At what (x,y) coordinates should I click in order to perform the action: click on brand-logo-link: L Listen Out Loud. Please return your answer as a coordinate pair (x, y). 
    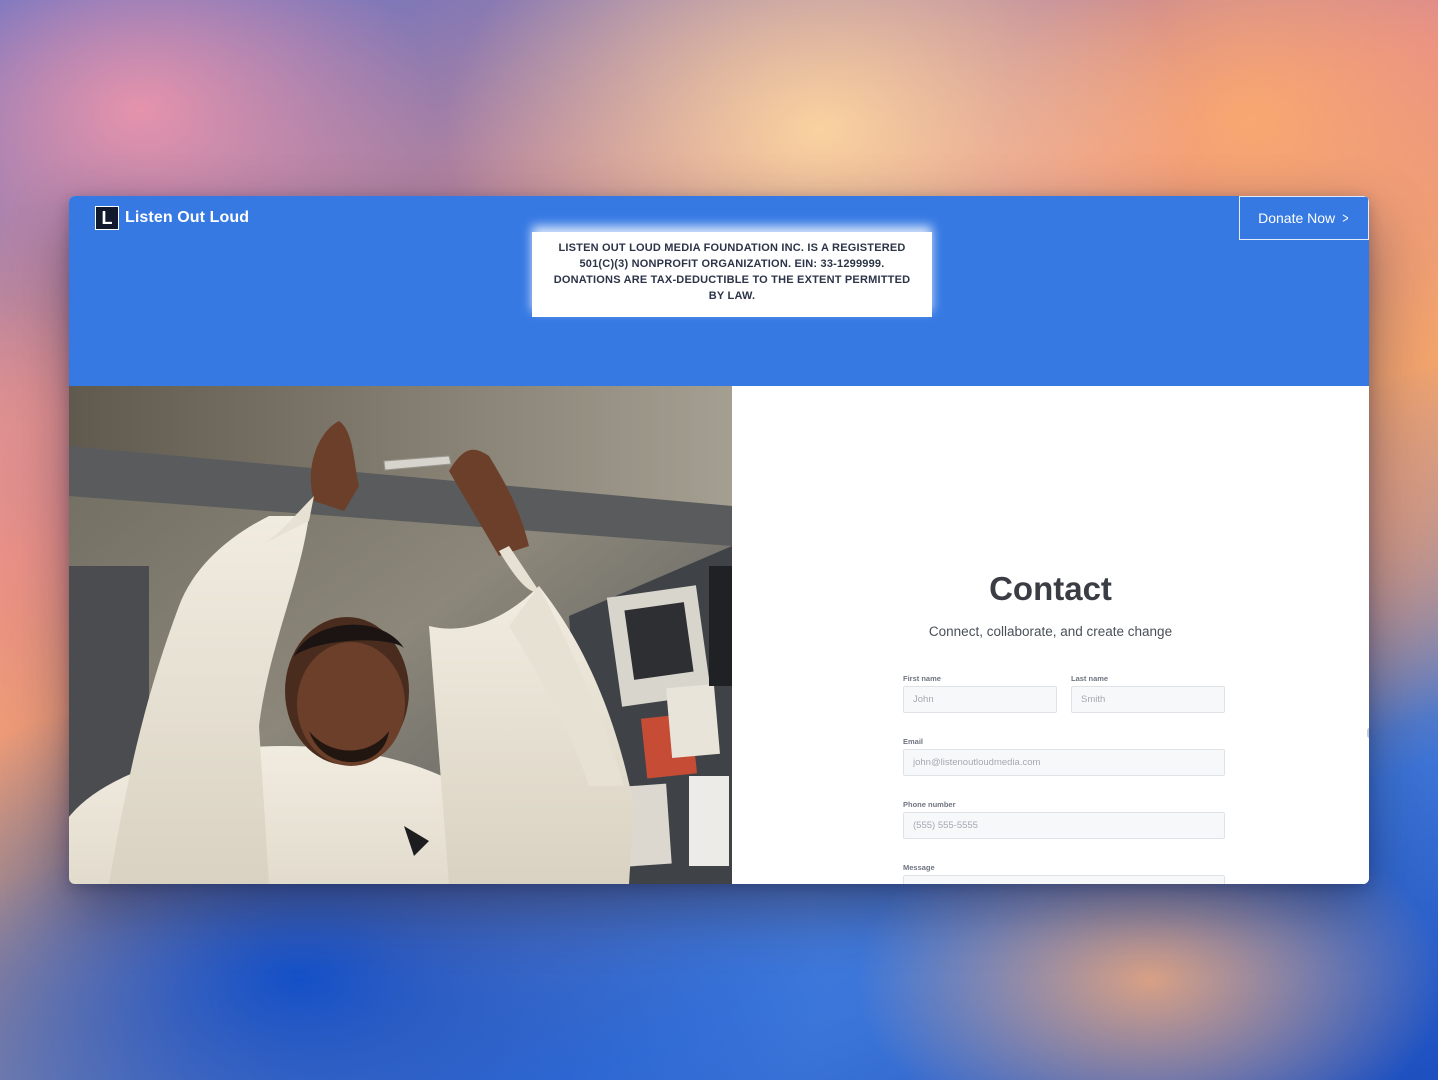
    Looking at the image, I should click on (172, 218).